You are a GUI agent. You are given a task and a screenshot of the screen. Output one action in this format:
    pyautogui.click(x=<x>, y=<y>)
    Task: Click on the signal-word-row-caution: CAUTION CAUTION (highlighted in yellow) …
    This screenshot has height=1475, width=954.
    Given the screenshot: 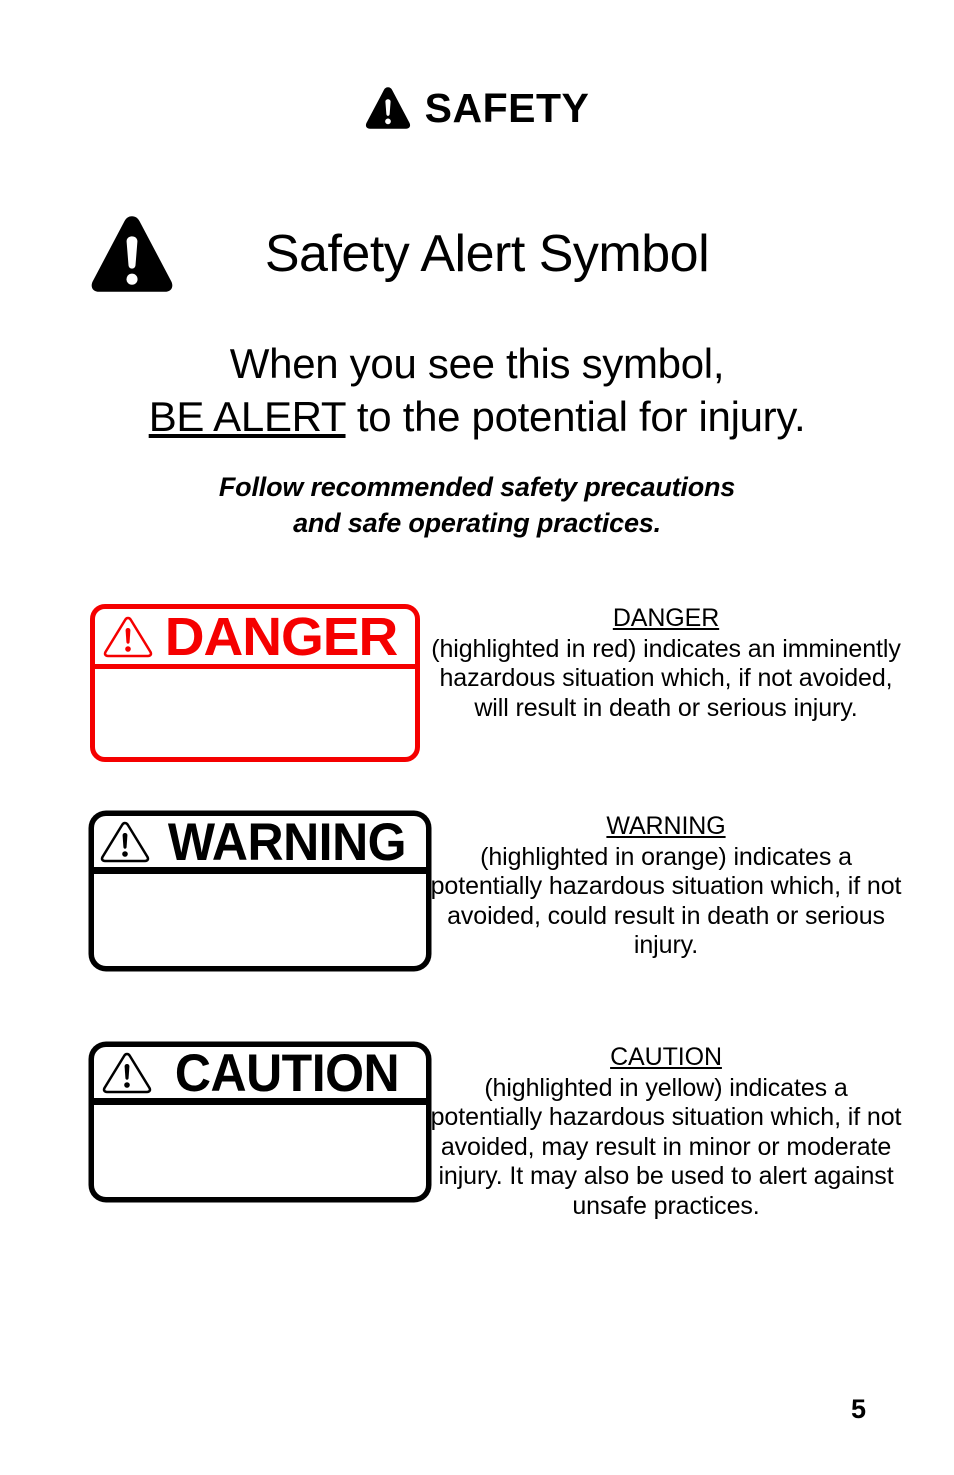 What is the action you would take?
    pyautogui.click(x=477, y=1132)
    